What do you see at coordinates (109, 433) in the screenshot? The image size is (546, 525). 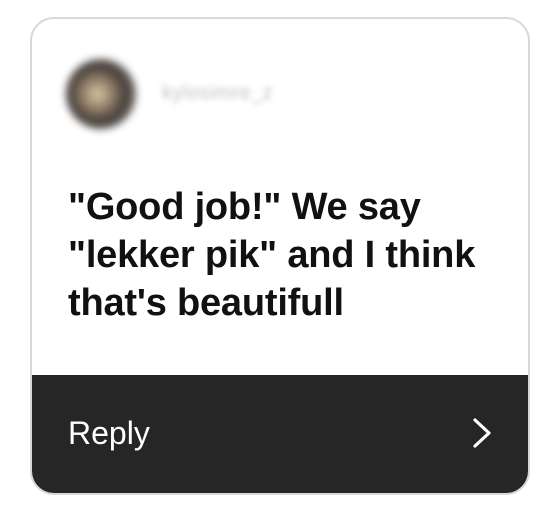 I see `reply-label: Reply` at bounding box center [109, 433].